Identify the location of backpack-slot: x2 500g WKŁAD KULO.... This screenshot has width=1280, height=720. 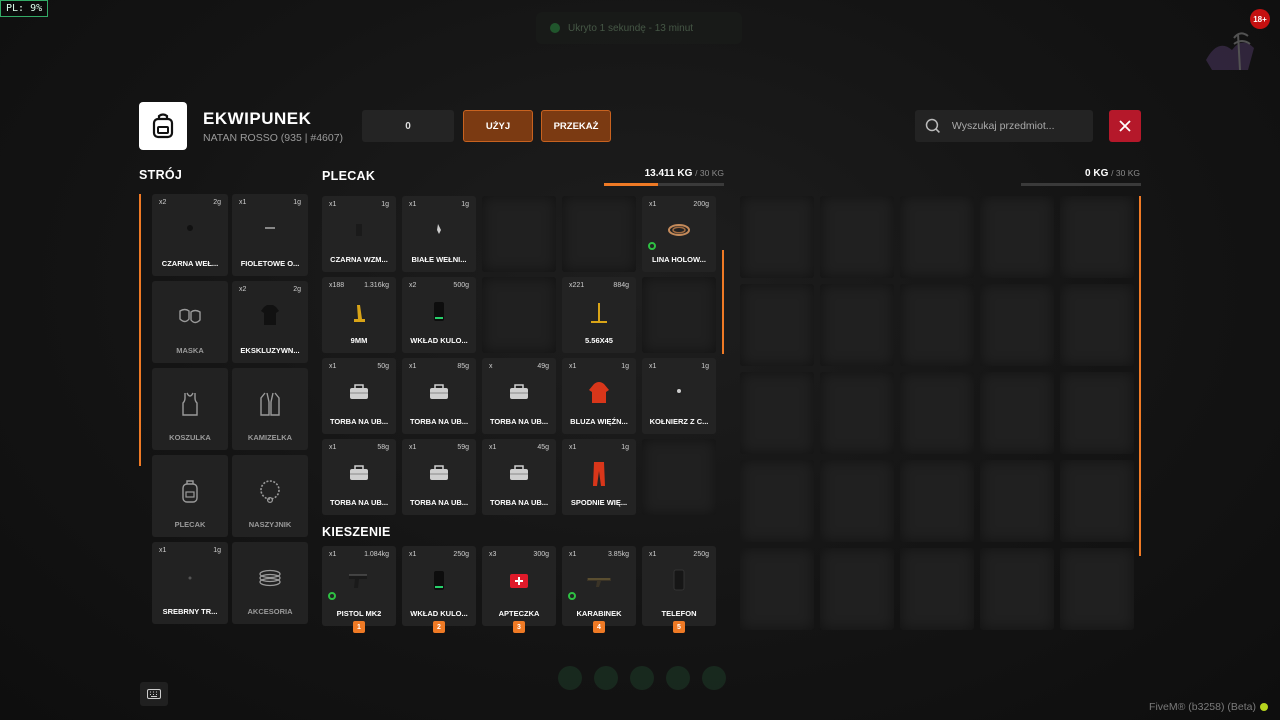
(439, 315).